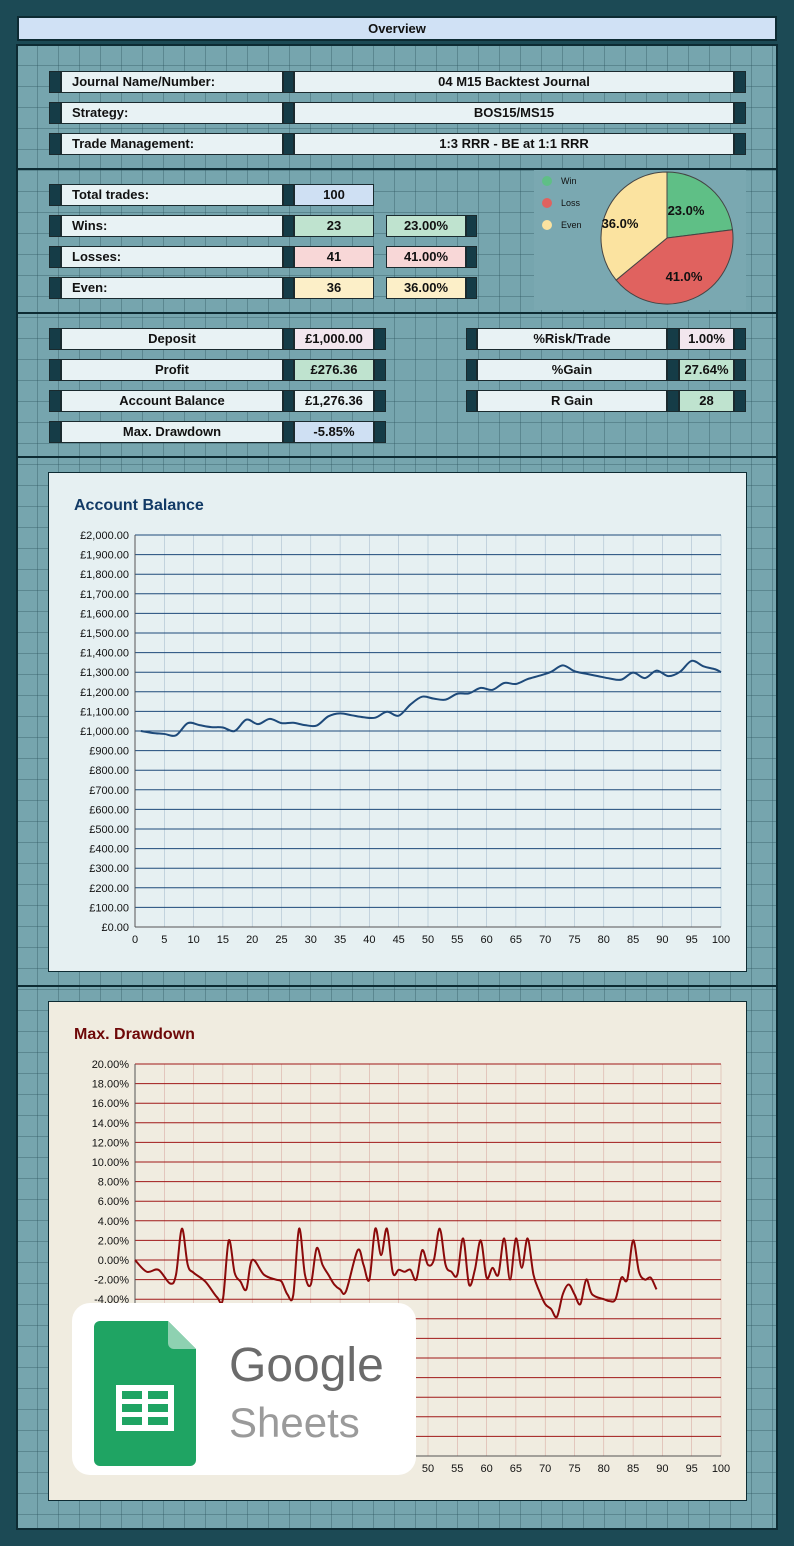 This screenshot has height=1546, width=794. Describe the element at coordinates (571, 203) in the screenshot. I see `legend-loss-label: Loss` at that location.